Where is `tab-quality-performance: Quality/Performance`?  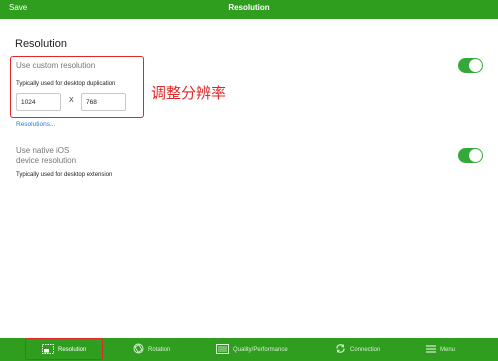 tab-quality-performance: Quality/Performance is located at coordinates (252, 349).